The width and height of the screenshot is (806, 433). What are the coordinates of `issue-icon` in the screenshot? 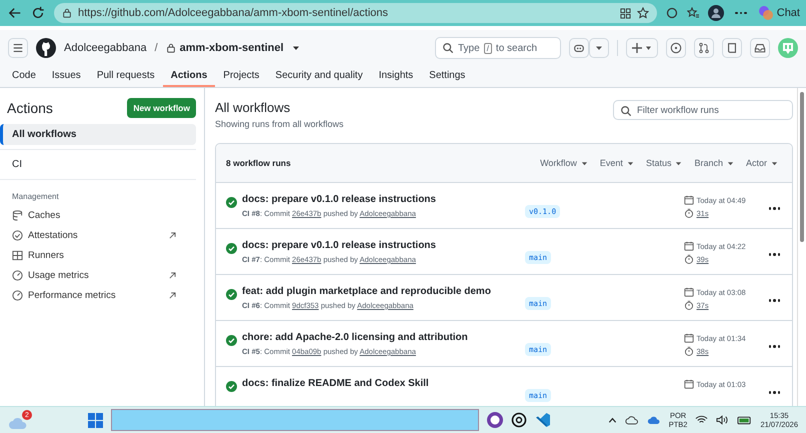 It's located at (676, 48).